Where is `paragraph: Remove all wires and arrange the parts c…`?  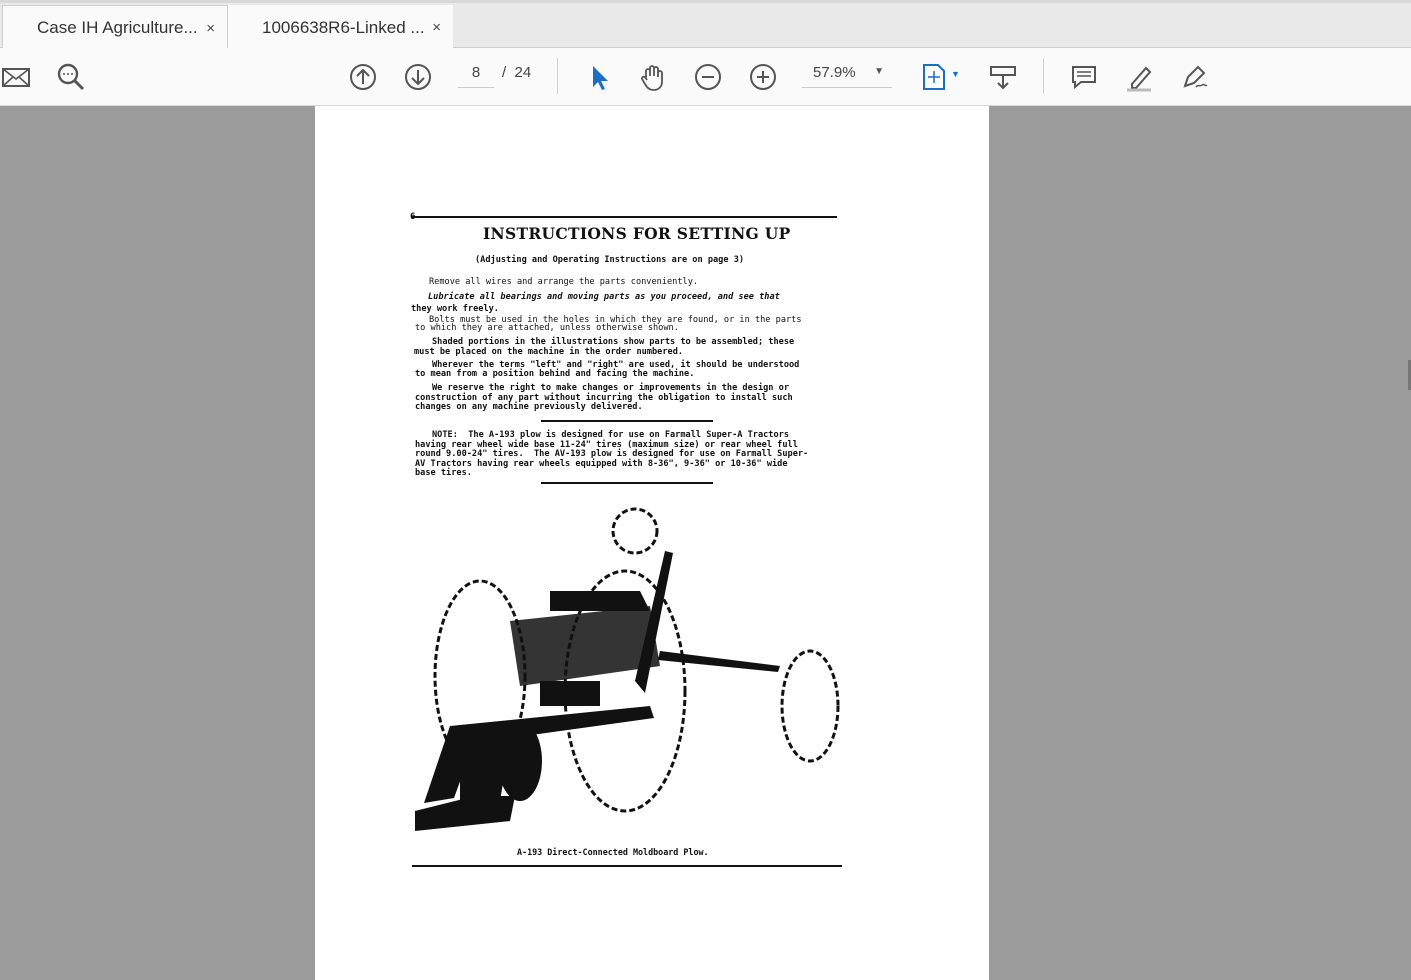
paragraph: Remove all wires and arrange the parts c… is located at coordinates (564, 282).